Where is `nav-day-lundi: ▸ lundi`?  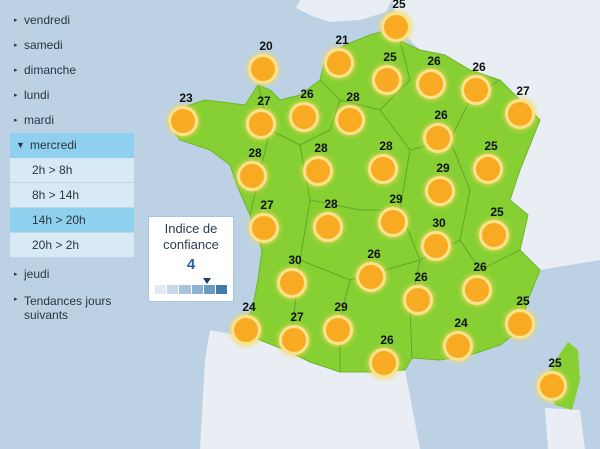
nav-day-lundi: ▸ lundi is located at coordinates (72, 95).